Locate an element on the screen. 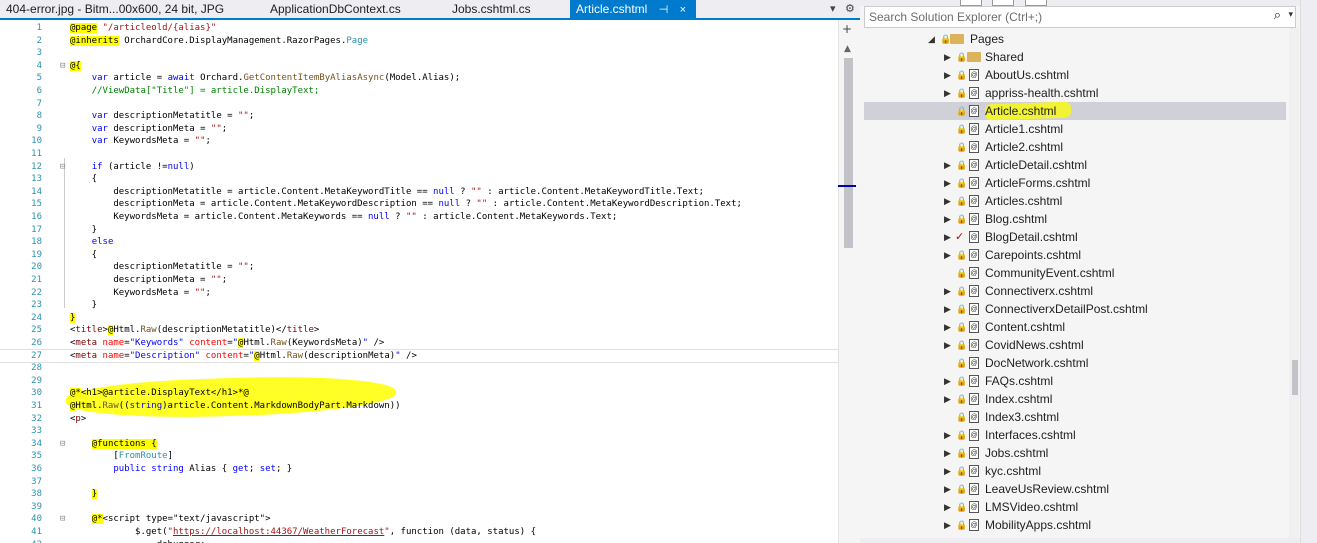 Image resolution: width=1317 pixels, height=543 pixels. code-line: 12 ⊟ if (article !=null) is located at coordinates (419, 167).